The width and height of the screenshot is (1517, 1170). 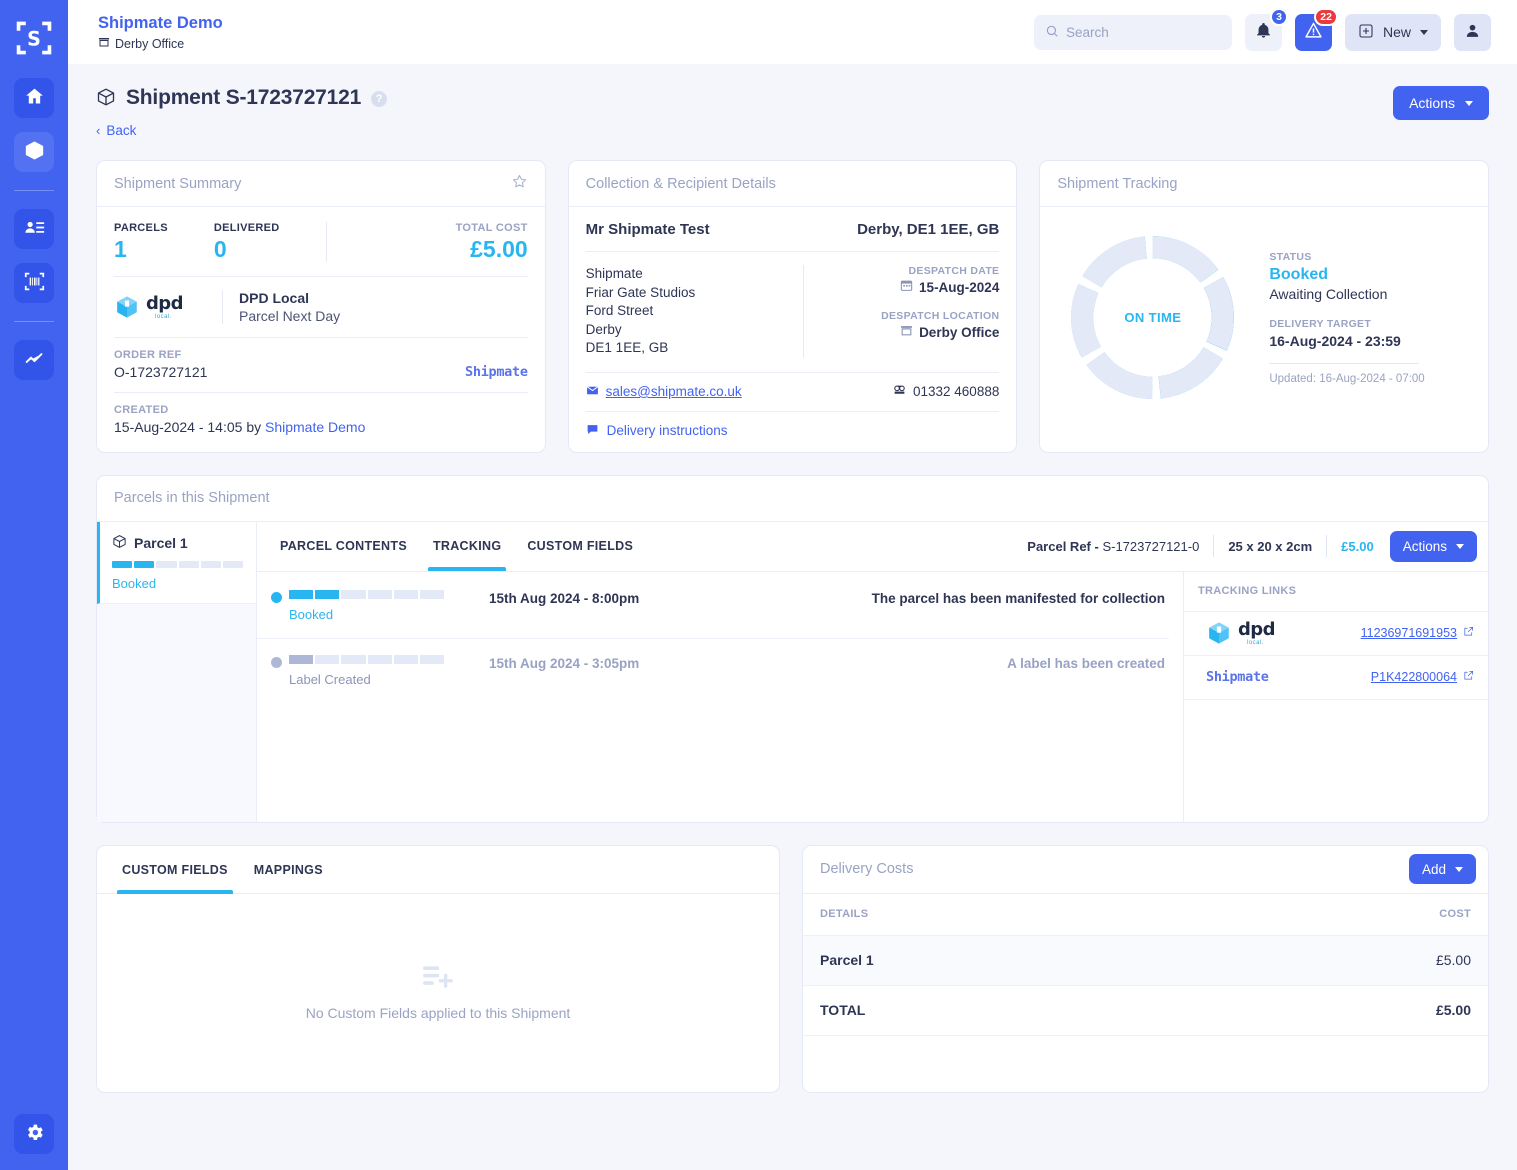 What do you see at coordinates (1441, 103) in the screenshot?
I see `actions-button: Actions` at bounding box center [1441, 103].